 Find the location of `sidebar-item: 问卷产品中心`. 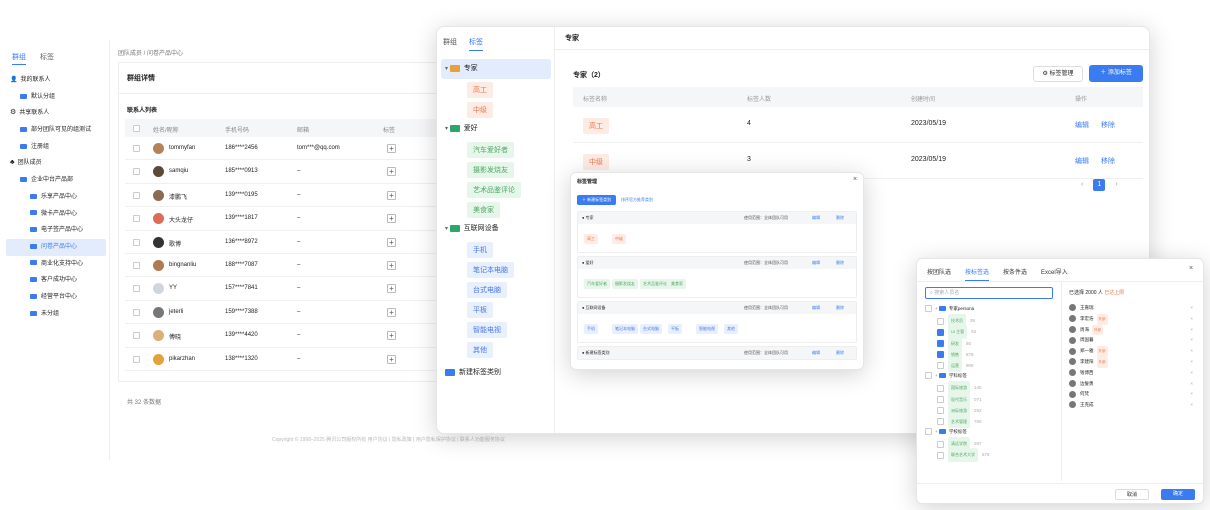

sidebar-item: 问卷产品中心 is located at coordinates (56, 247).